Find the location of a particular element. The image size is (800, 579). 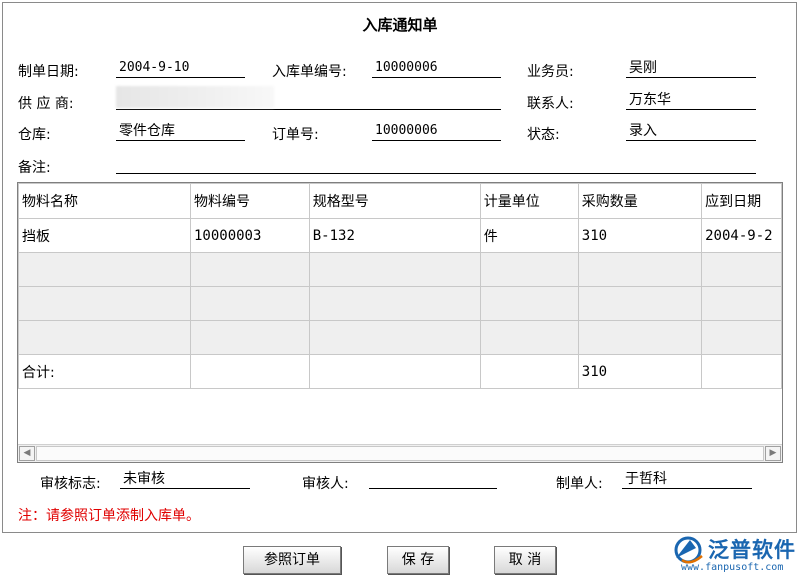

col-header-material-code: 物料编号 is located at coordinates (249, 201).